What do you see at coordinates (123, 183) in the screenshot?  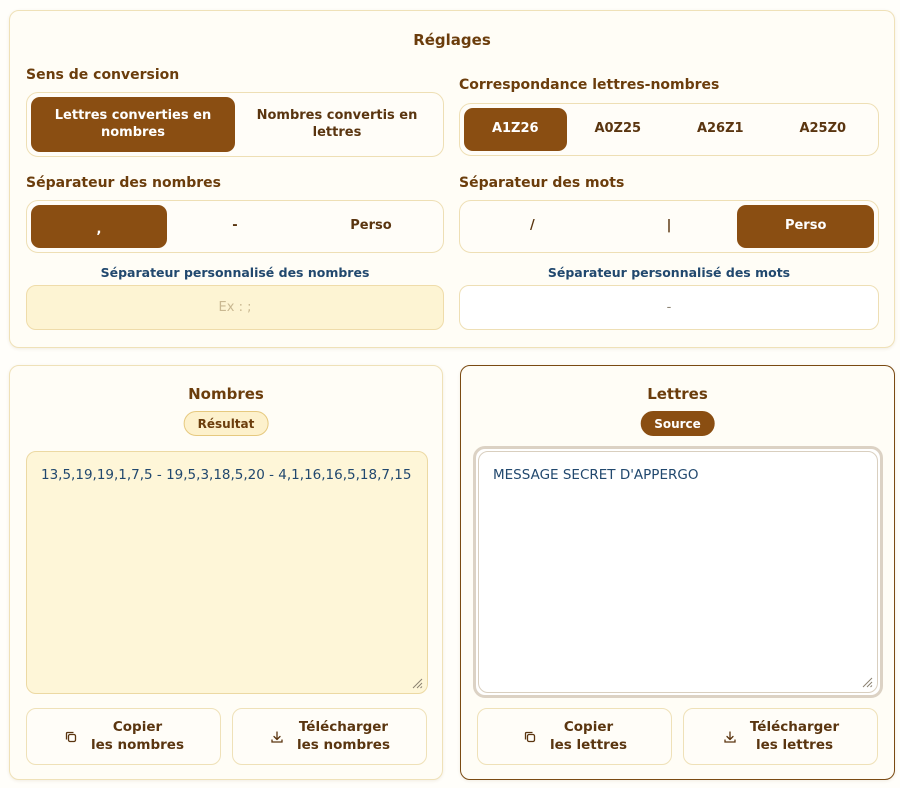 I see `number-separator-label: Séparateur des nombres` at bounding box center [123, 183].